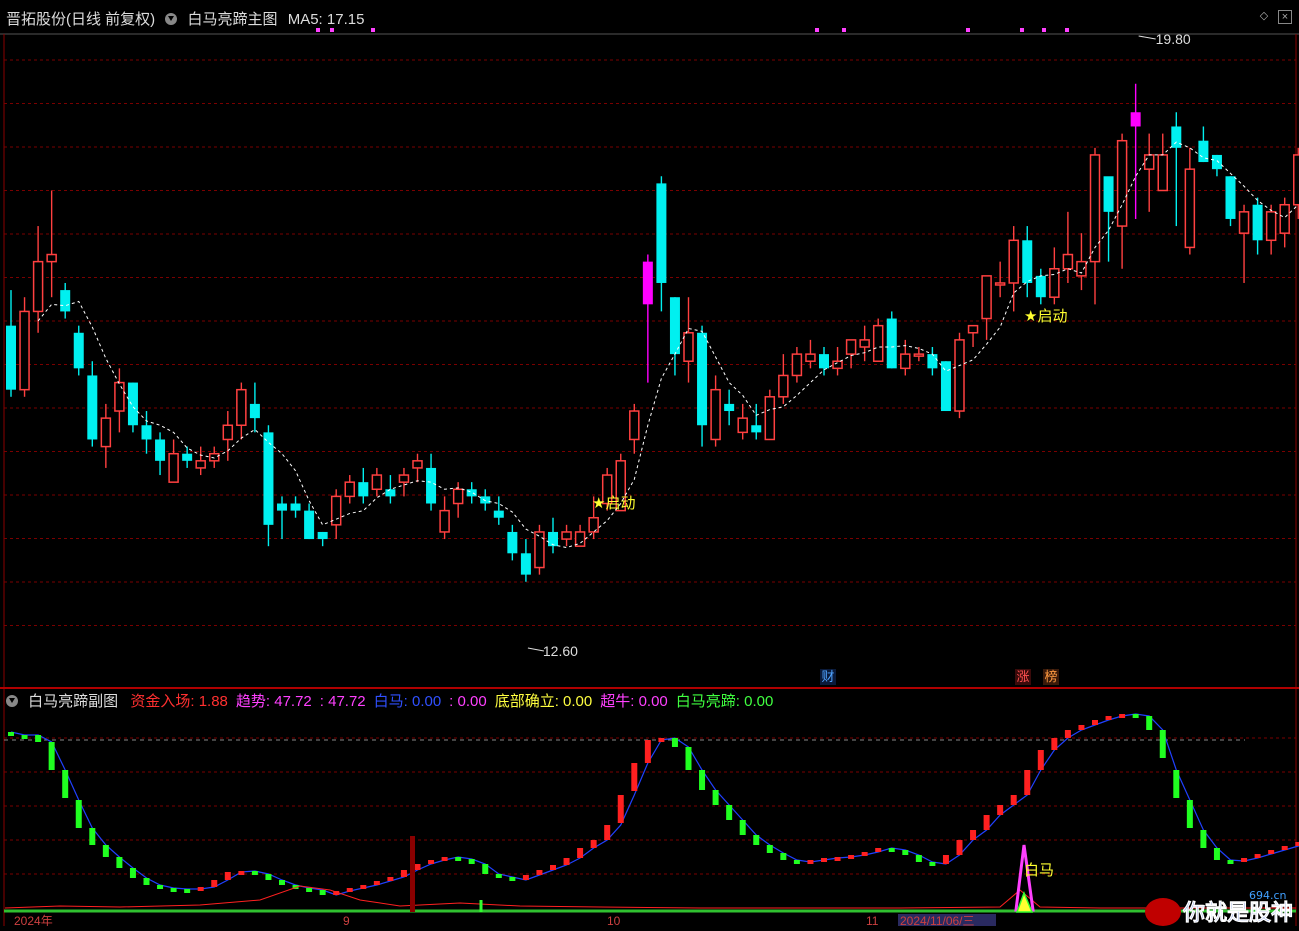 This screenshot has height=931, width=1299. What do you see at coordinates (12, 701) in the screenshot?
I see `sub-indicator-menu-icon` at bounding box center [12, 701].